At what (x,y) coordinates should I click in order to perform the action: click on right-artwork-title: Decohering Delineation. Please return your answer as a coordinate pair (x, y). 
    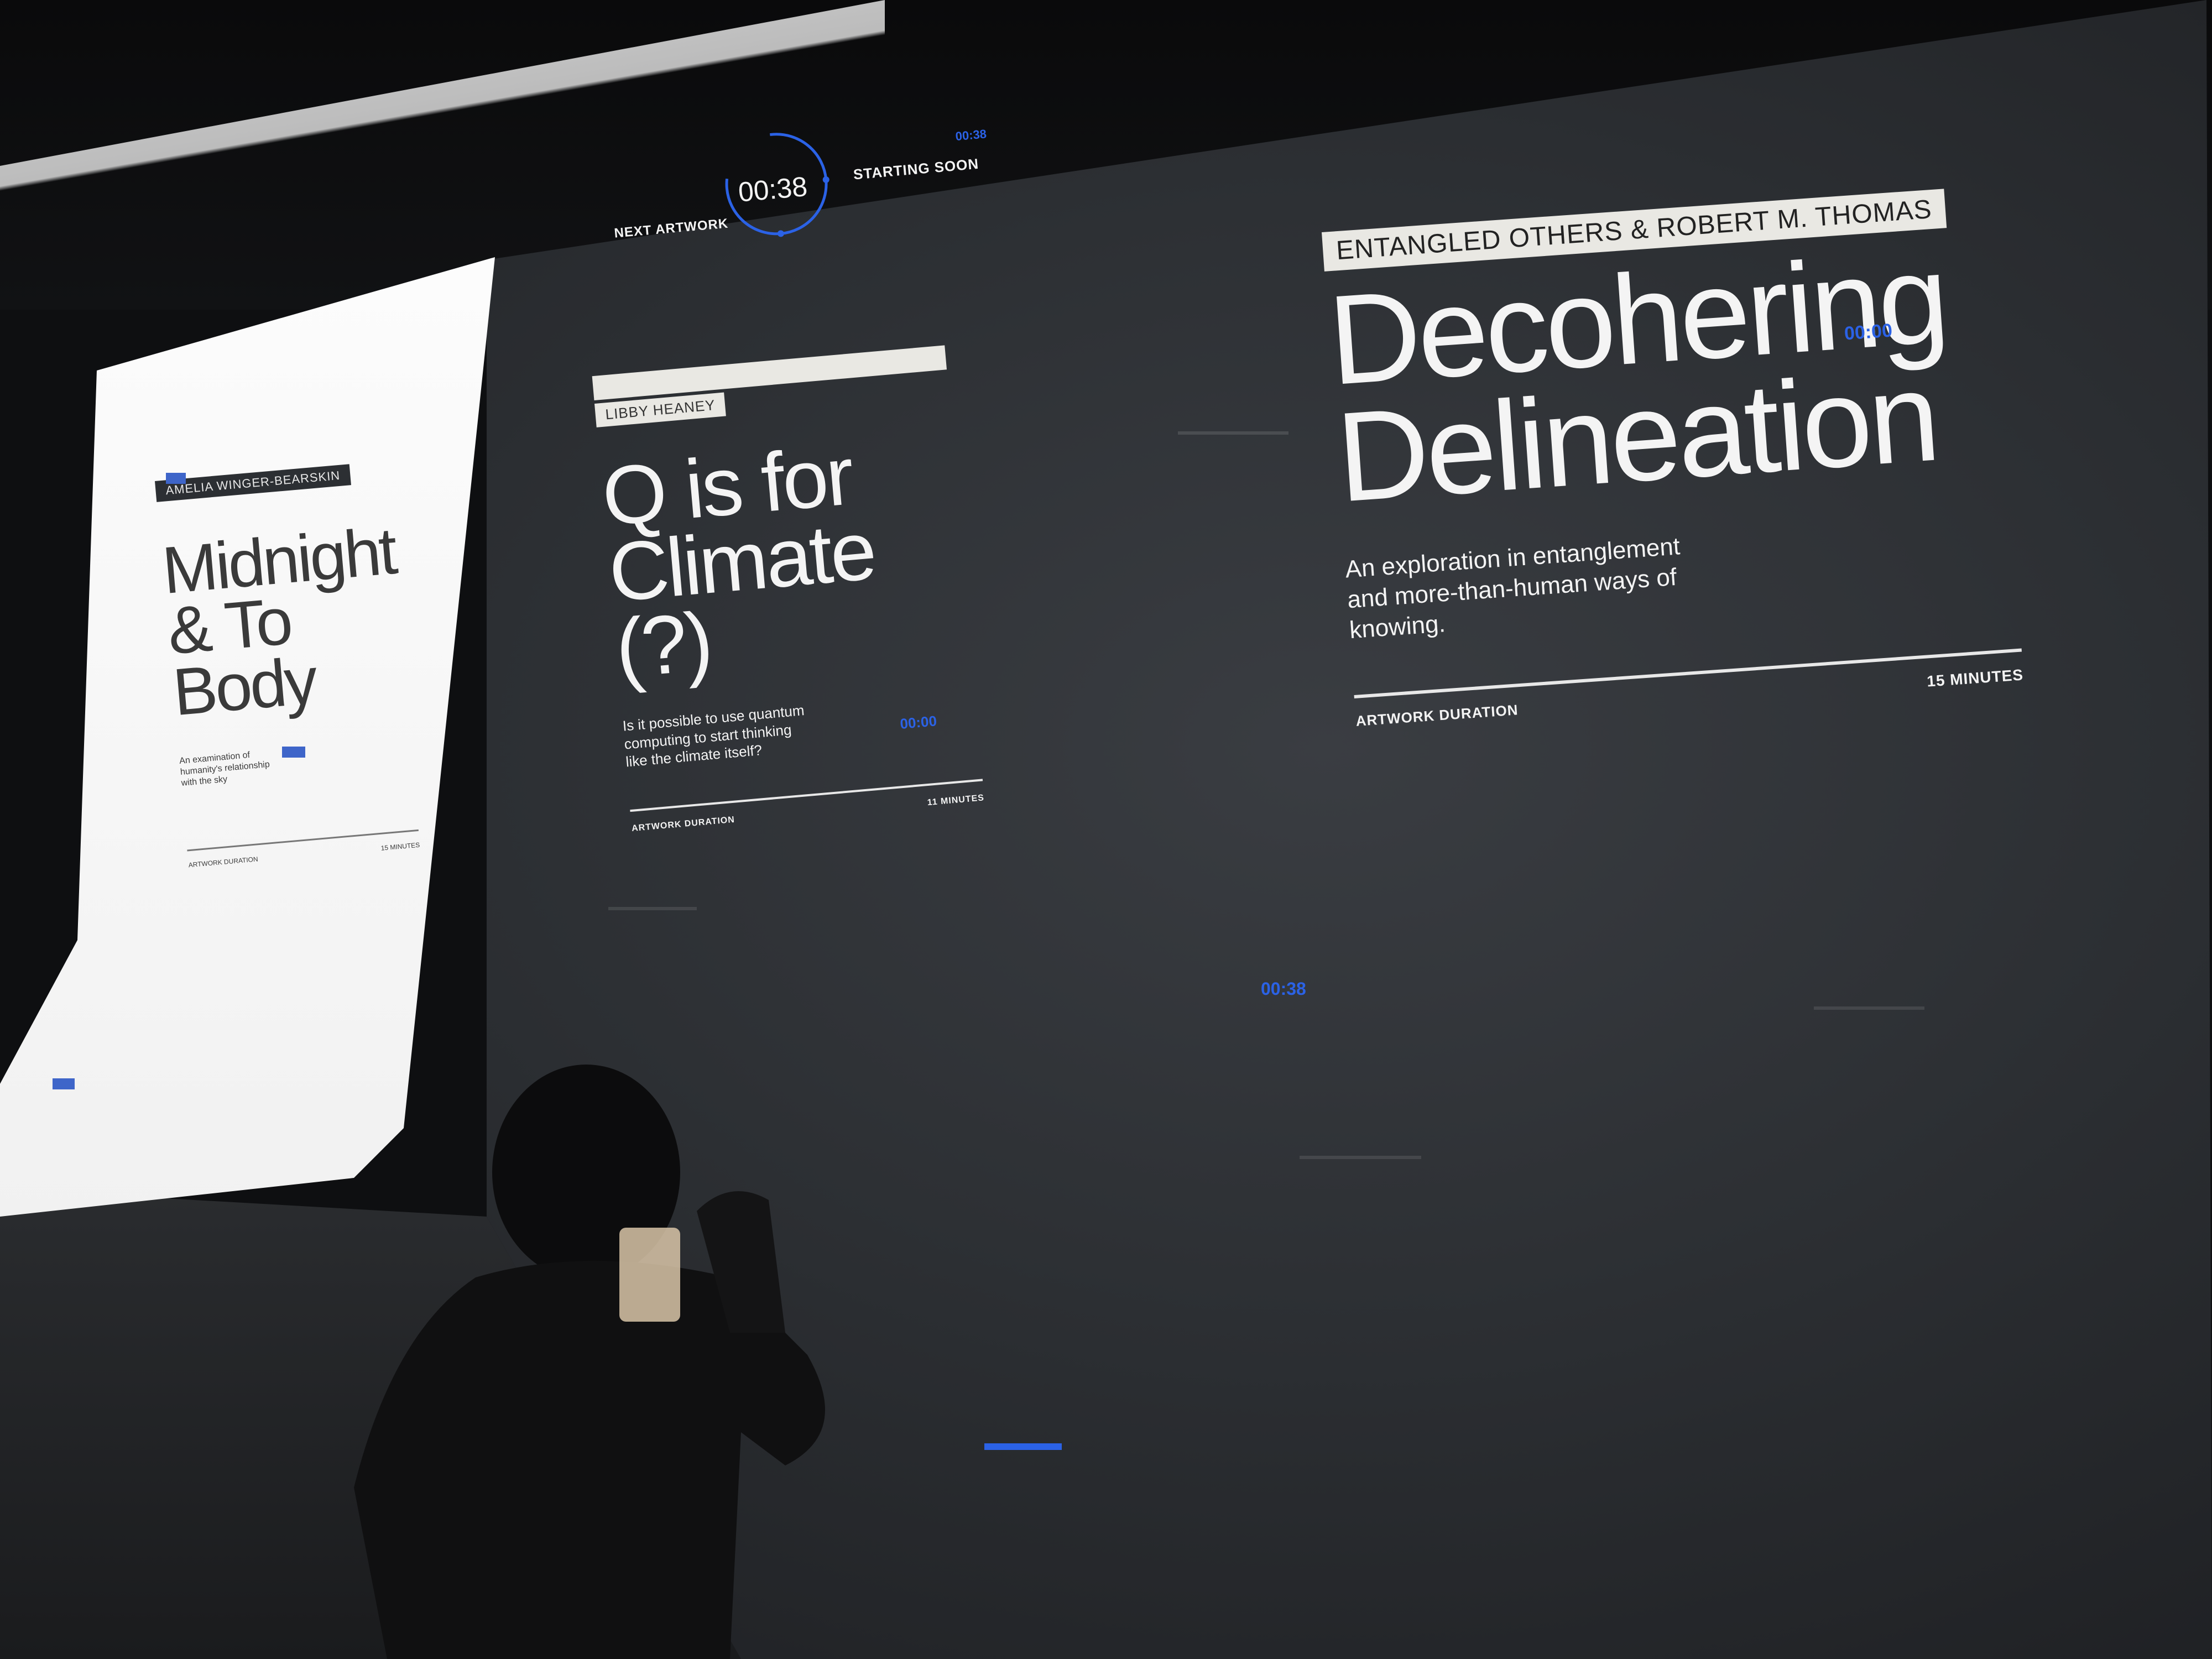
    Looking at the image, I should click on (1666, 377).